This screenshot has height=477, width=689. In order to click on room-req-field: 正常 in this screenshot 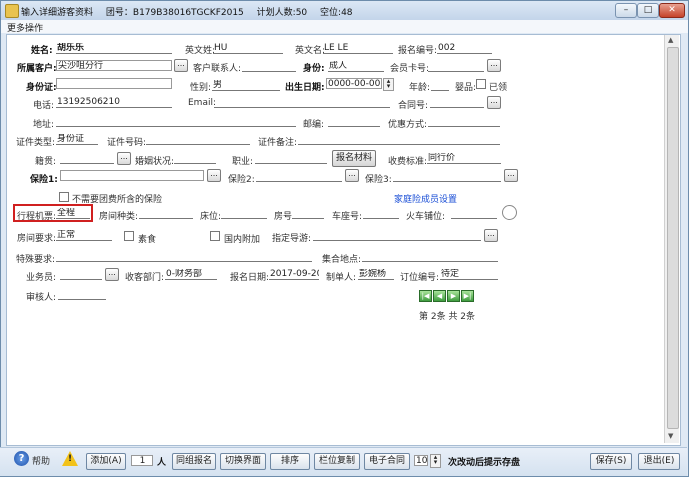, I will do `click(84, 235)`.